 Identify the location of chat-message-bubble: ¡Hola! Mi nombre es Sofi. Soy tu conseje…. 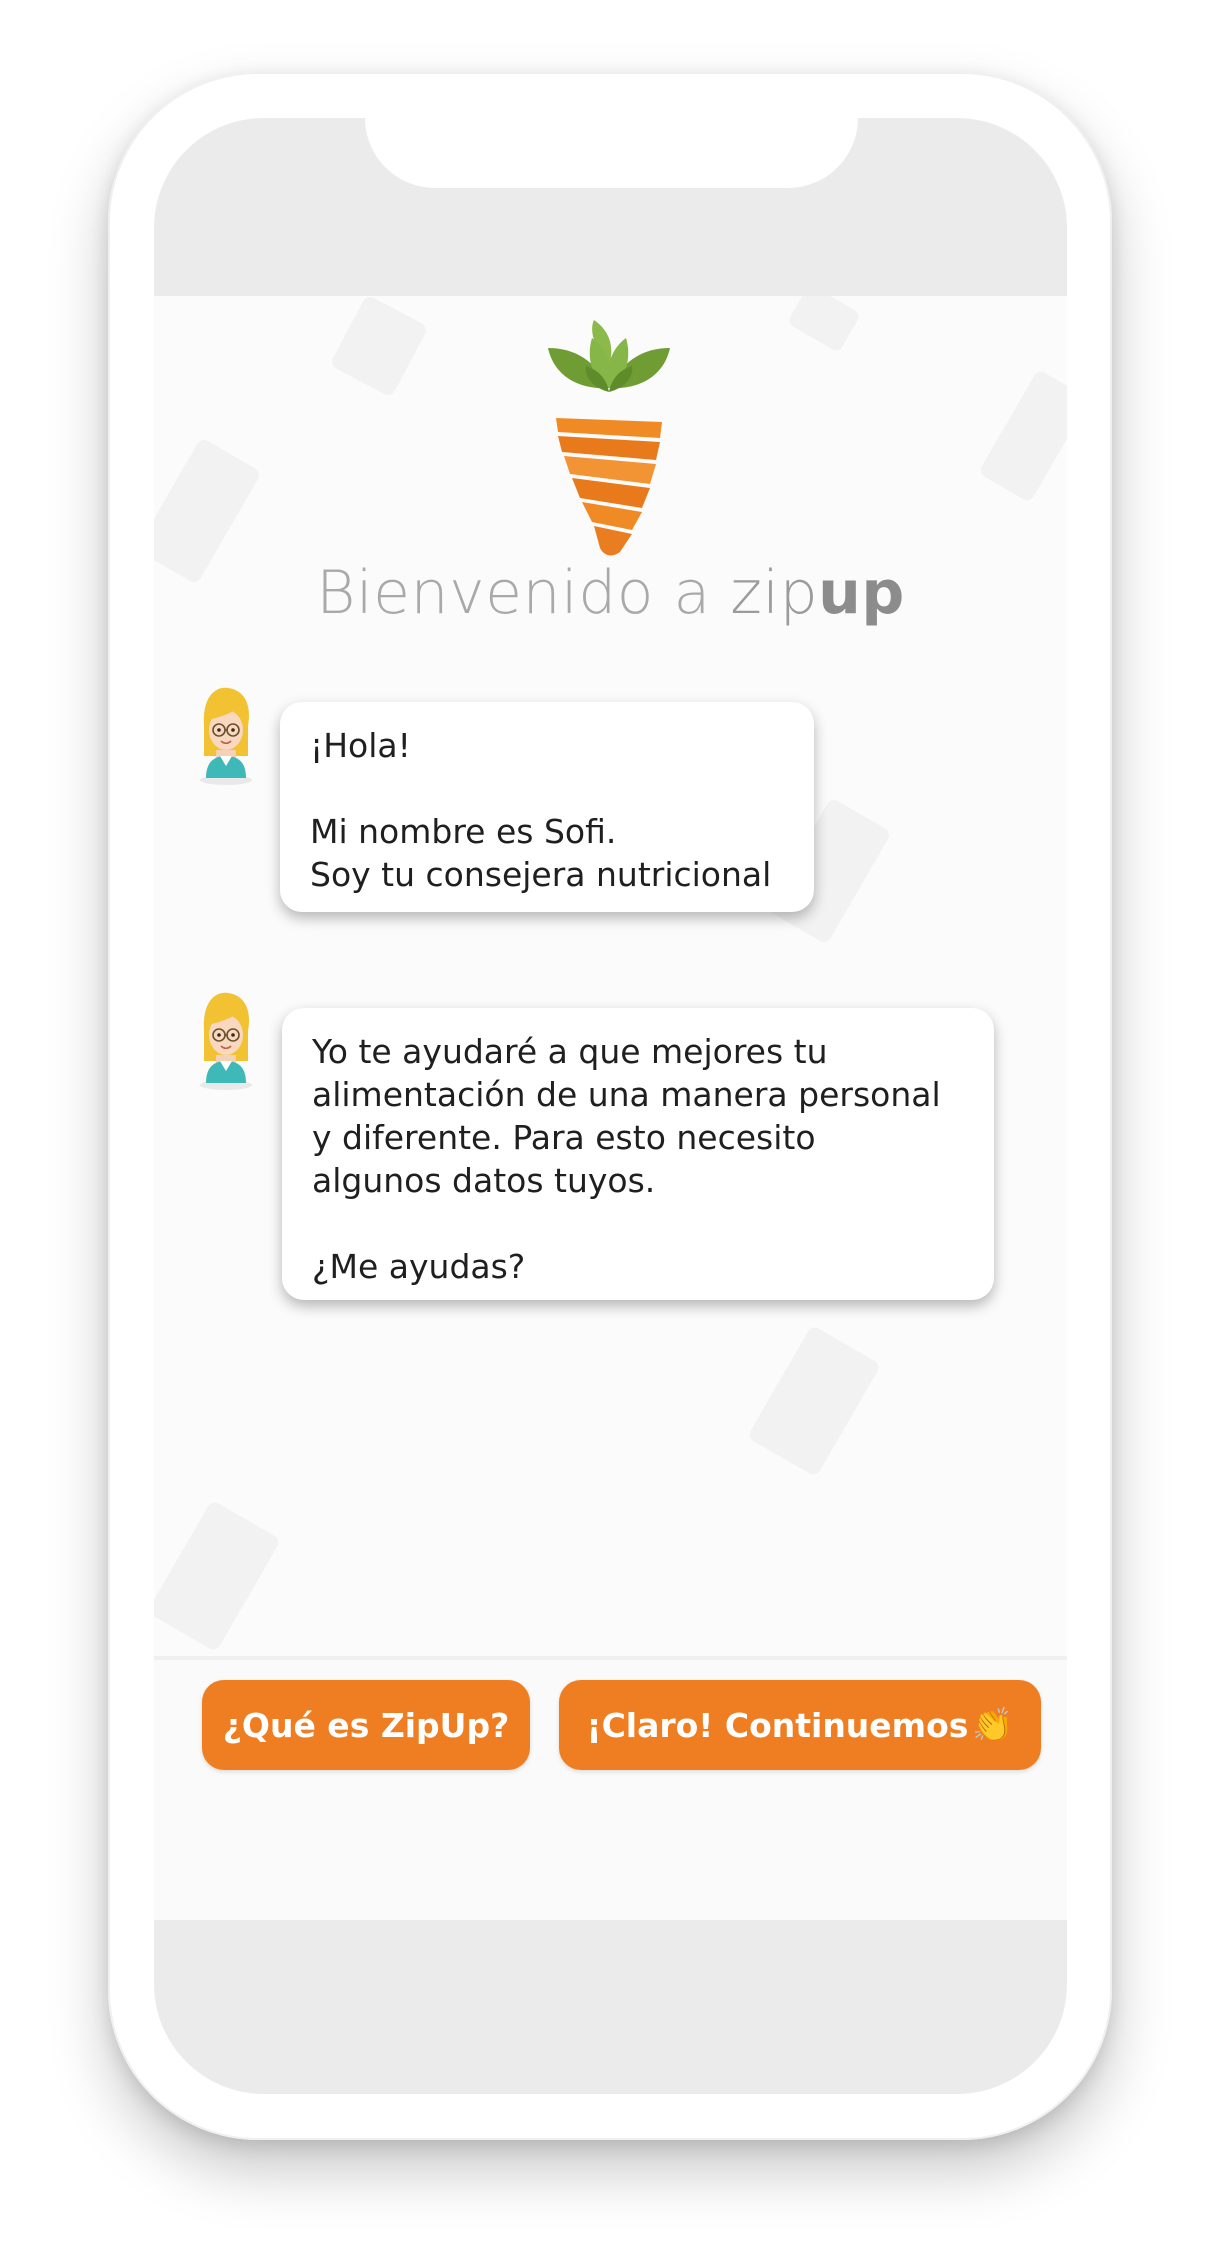
(547, 807).